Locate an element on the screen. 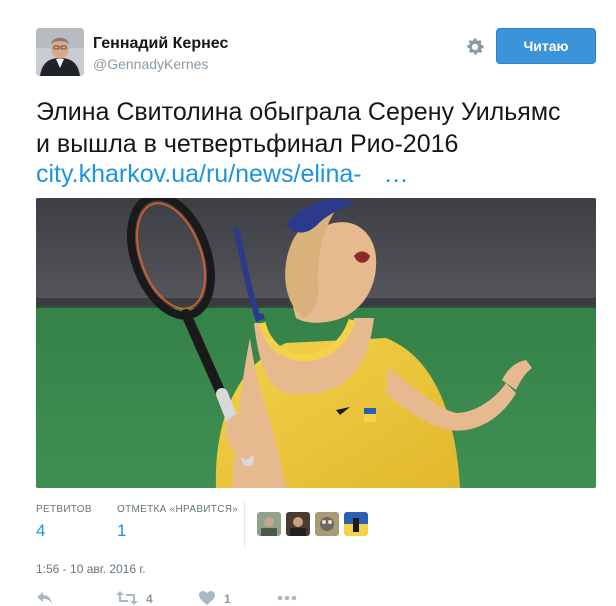 The image size is (616, 606). follow-button: Читаю is located at coordinates (546, 46).